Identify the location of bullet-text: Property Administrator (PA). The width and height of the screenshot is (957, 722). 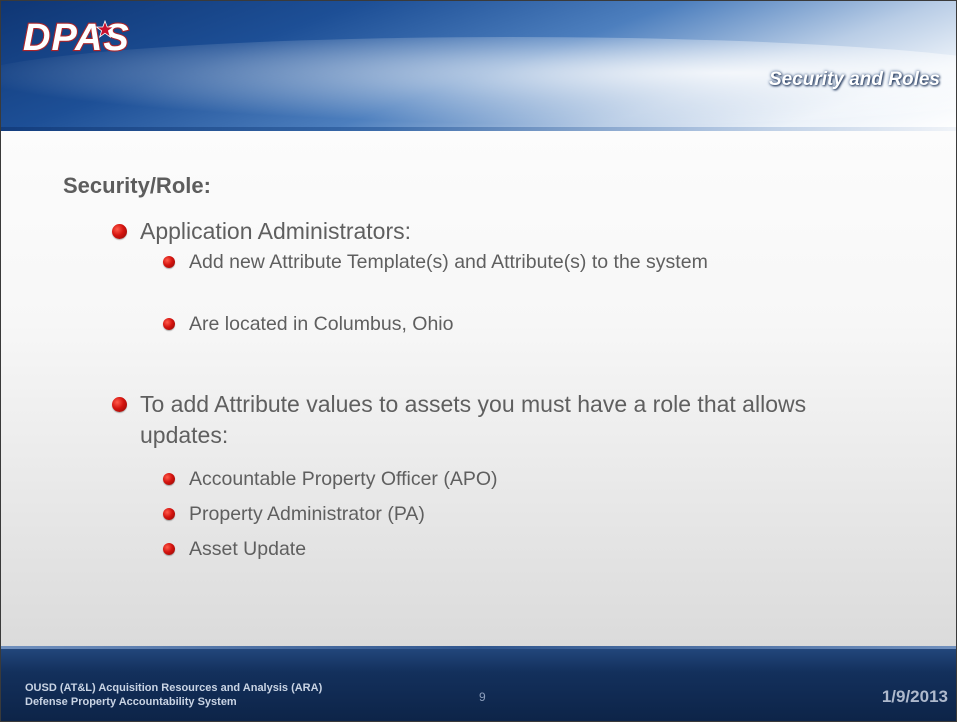
(307, 514).